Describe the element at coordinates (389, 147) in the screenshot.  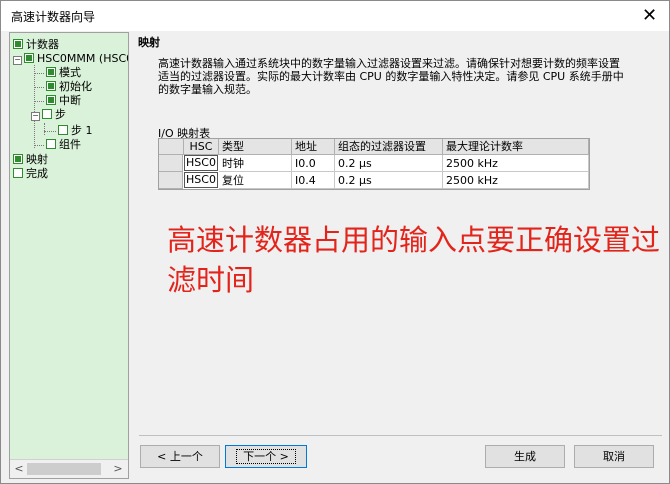
I see `column-header-filter: 组态的过滤器设置` at that location.